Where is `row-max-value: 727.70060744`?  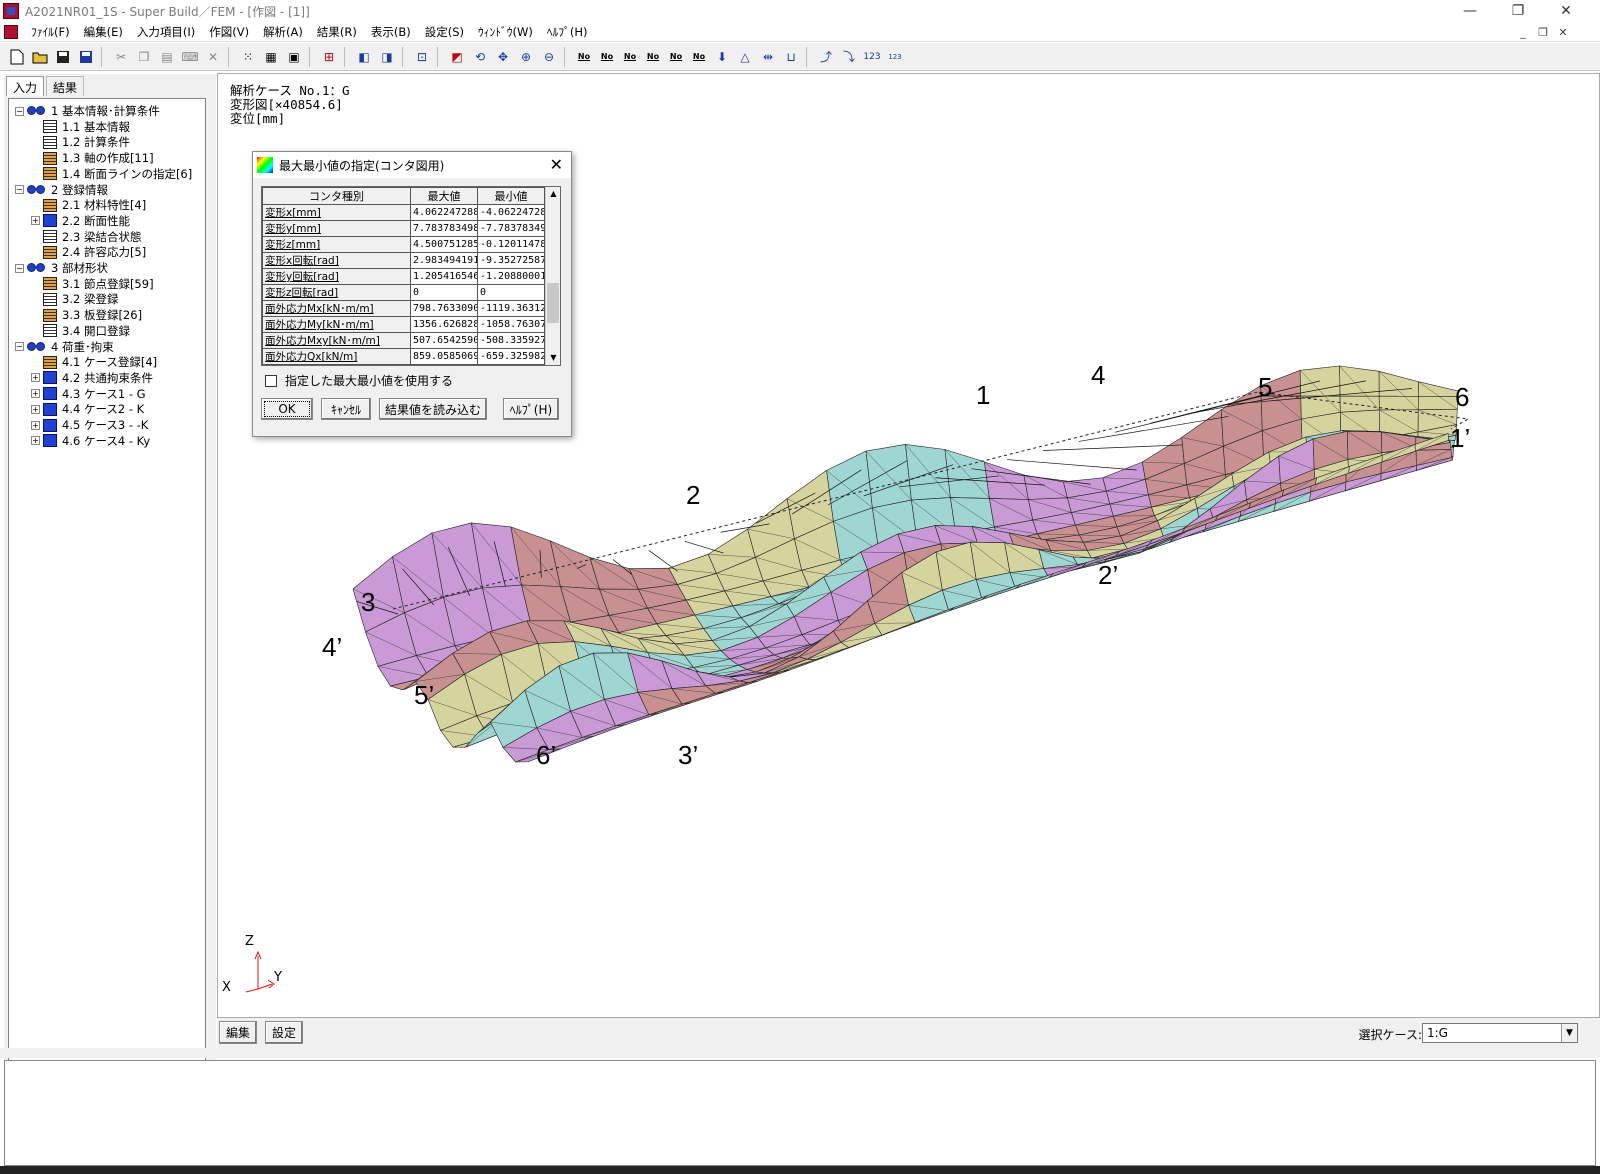
row-max-value: 727.70060744 is located at coordinates (444, 364).